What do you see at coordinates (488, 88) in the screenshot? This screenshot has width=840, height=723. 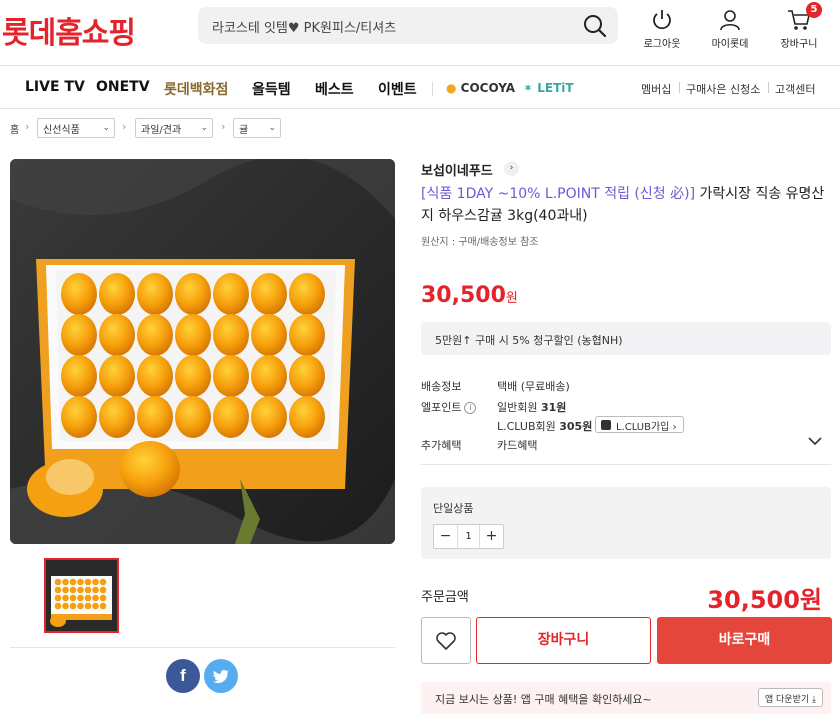 I see `cocoya-label: COCOYA` at bounding box center [488, 88].